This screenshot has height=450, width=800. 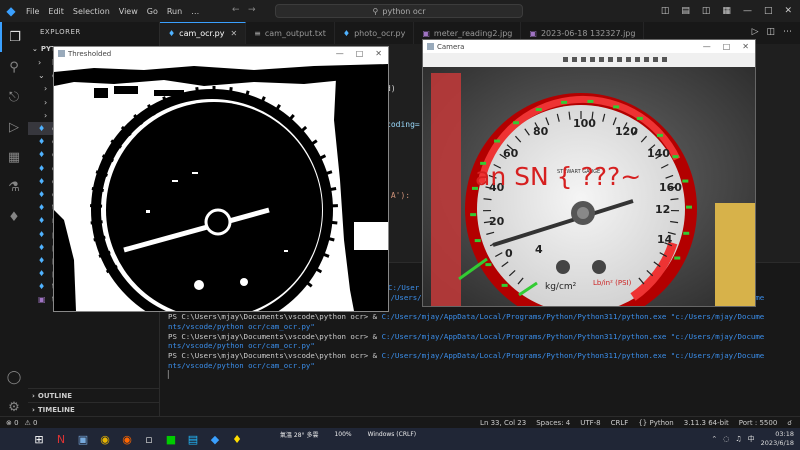 What do you see at coordinates (14, 187) in the screenshot?
I see `testing-icon: ⚗` at bounding box center [14, 187].